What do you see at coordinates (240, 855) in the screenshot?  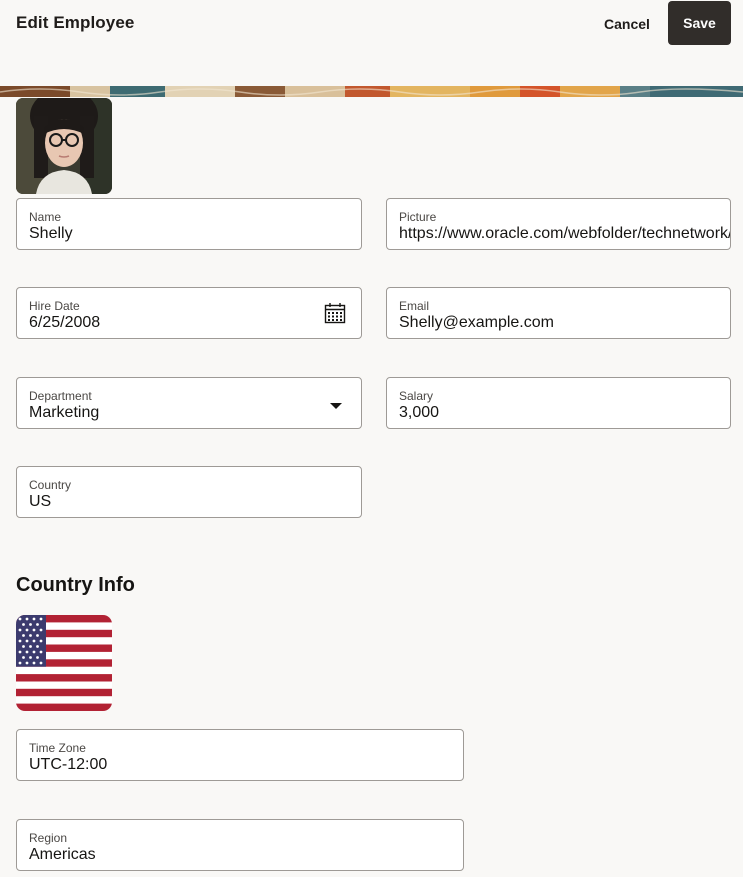 I see `region-input: Americas` at bounding box center [240, 855].